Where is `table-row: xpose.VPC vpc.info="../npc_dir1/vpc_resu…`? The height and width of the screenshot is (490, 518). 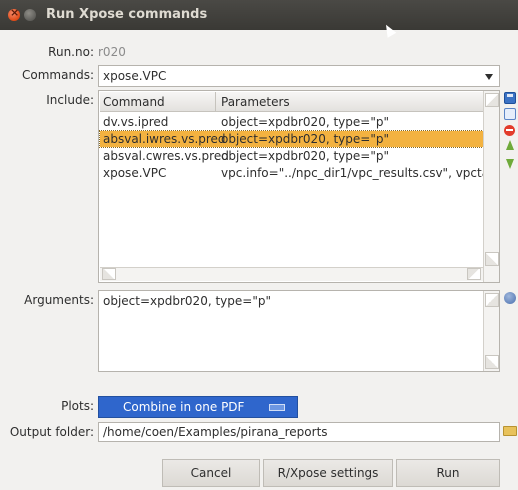
table-row: xpose.VPC vpc.info="../npc_dir1/vpc_resu… is located at coordinates (291, 173).